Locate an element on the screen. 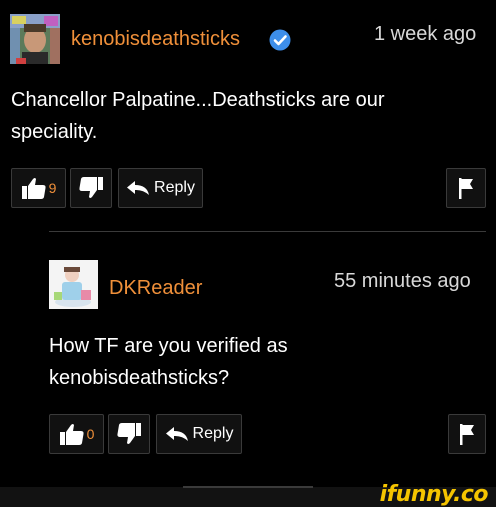 This screenshot has width=496, height=507. thread-divider is located at coordinates (267, 231).